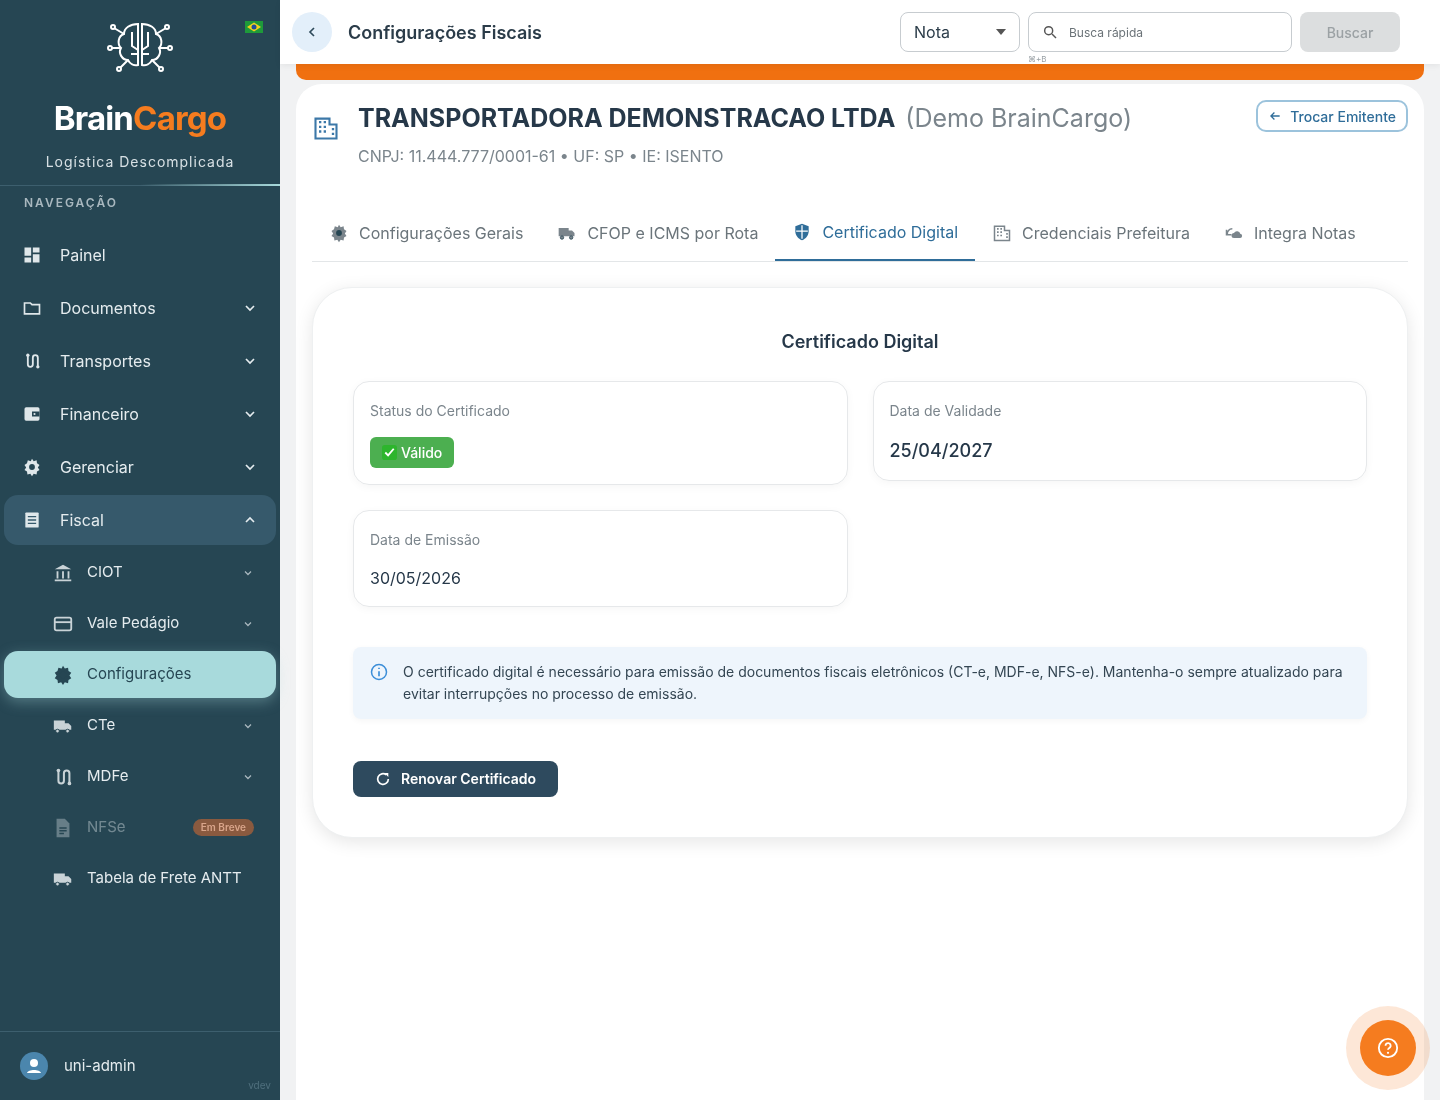  Describe the element at coordinates (426, 539) in the screenshot. I see `field-label: Data de Emissão` at that location.